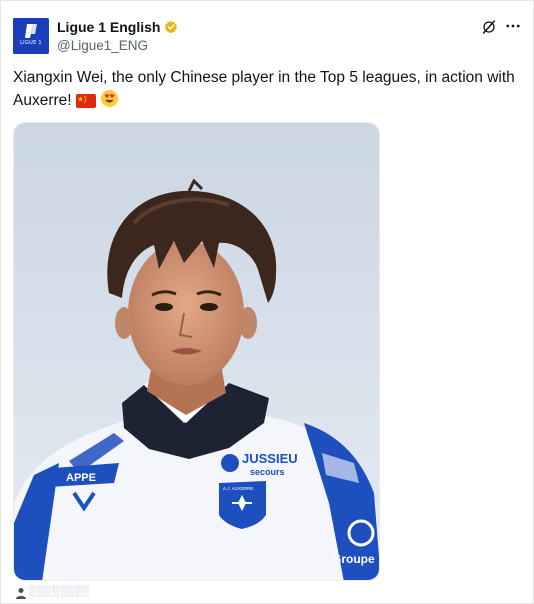 The image size is (534, 604). What do you see at coordinates (267, 472) in the screenshot?
I see `jersey-sponsor-sub: secours` at bounding box center [267, 472].